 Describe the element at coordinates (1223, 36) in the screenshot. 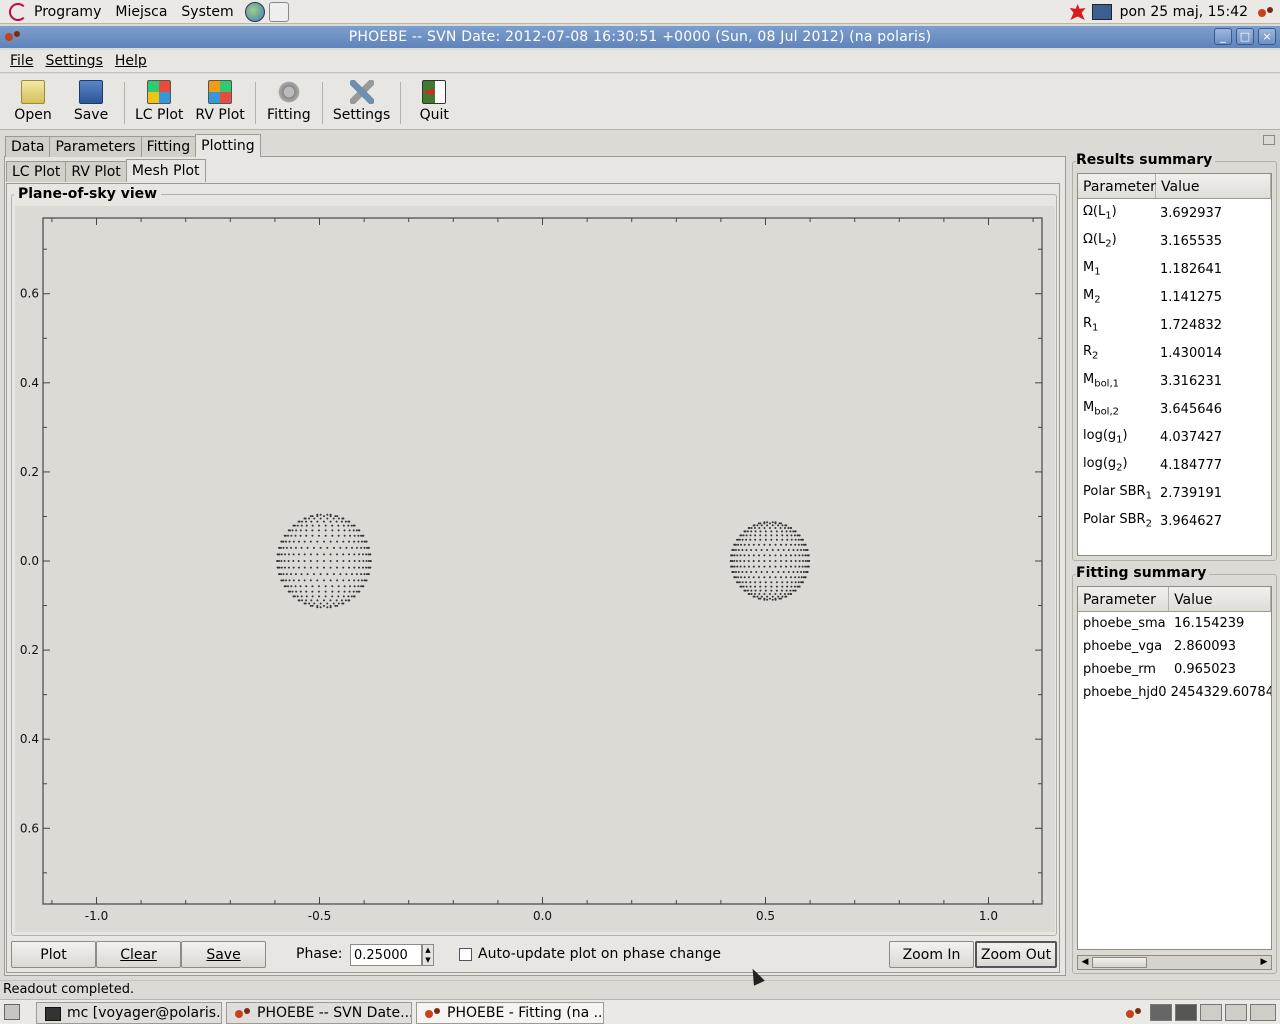

I see `minimize-button: _` at that location.